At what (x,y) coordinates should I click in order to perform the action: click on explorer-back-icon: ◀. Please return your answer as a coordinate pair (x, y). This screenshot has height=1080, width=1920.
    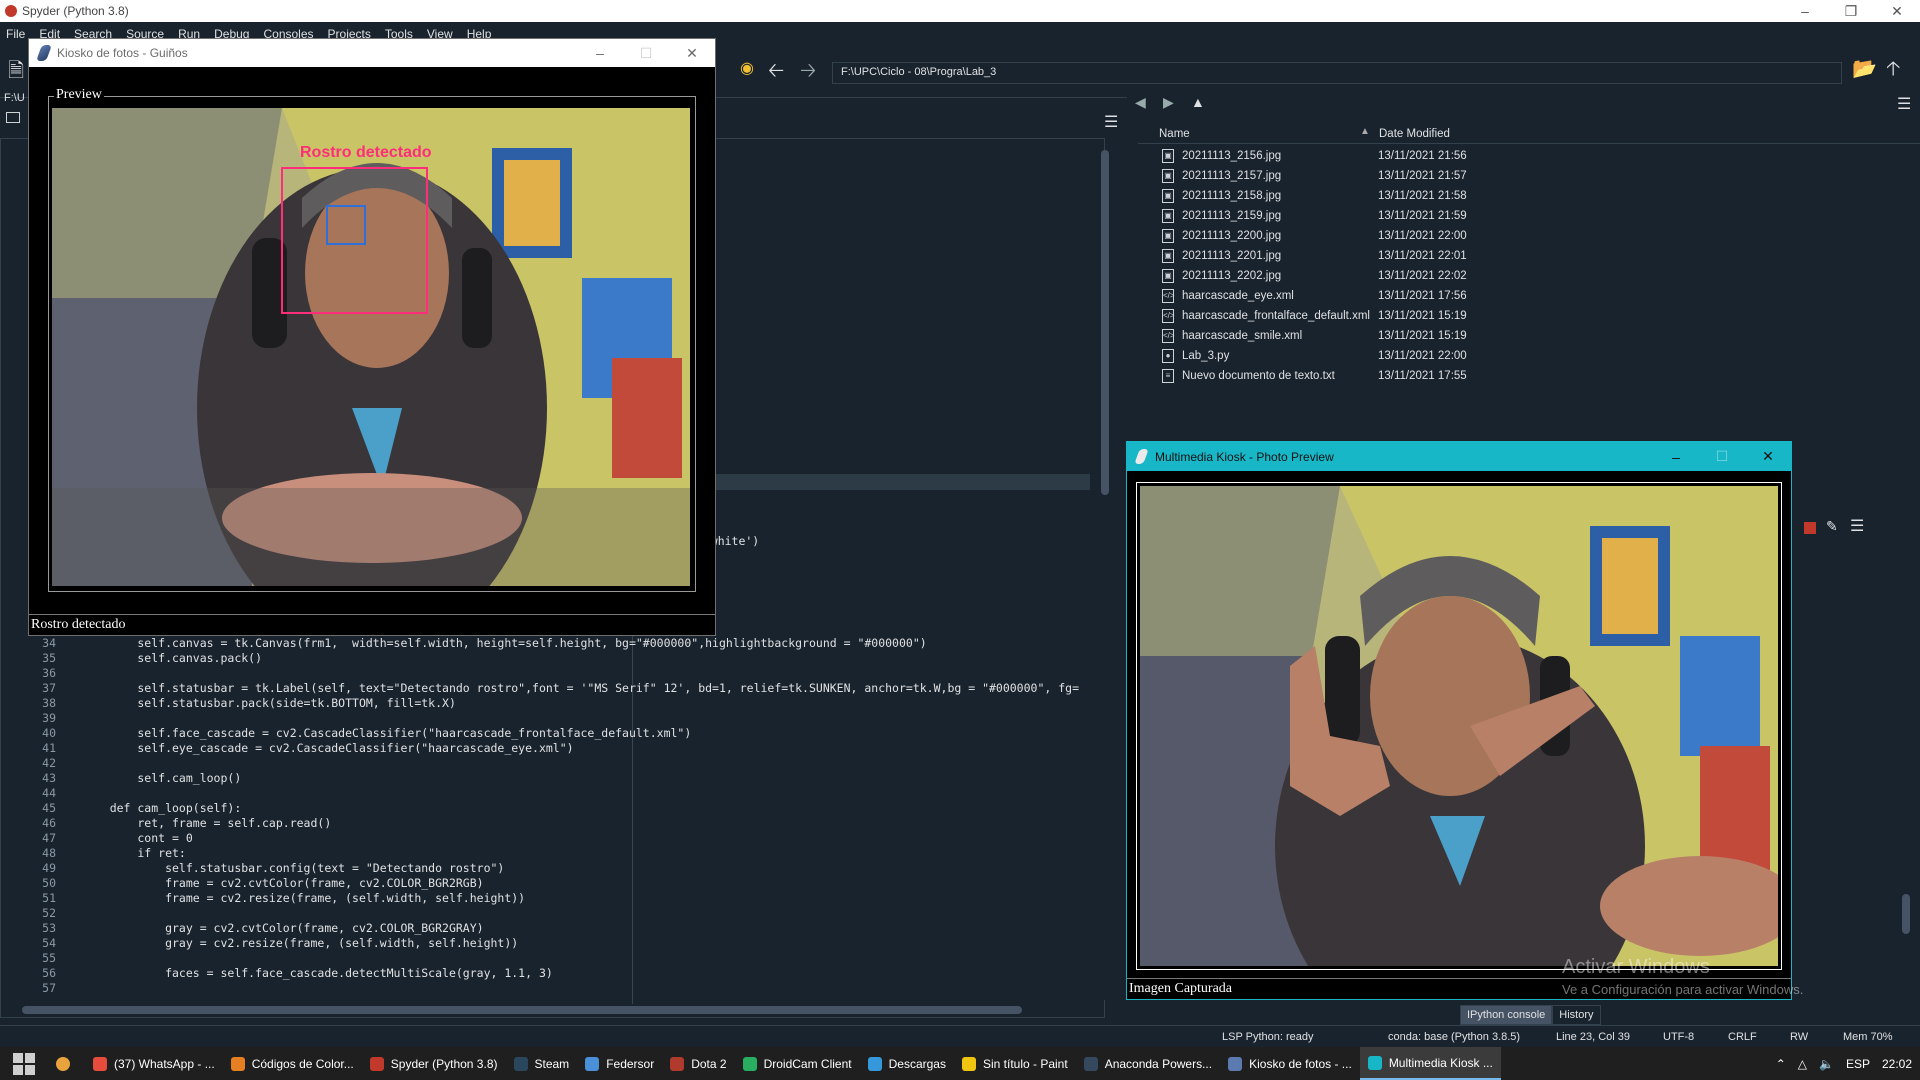
    Looking at the image, I should click on (1140, 102).